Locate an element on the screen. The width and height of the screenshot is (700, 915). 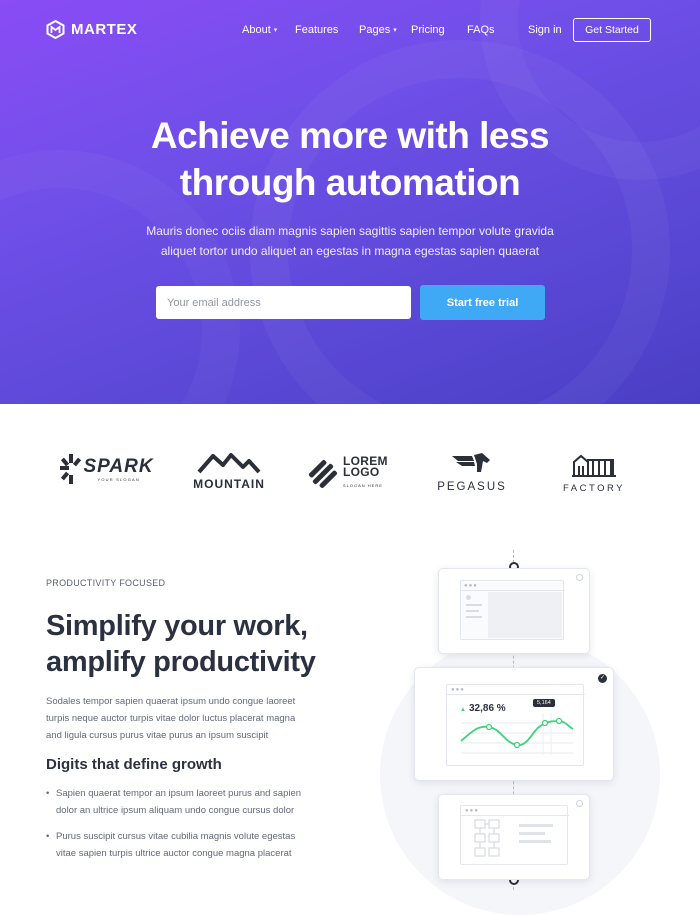
nav-item-label: Pages is located at coordinates (375, 30).